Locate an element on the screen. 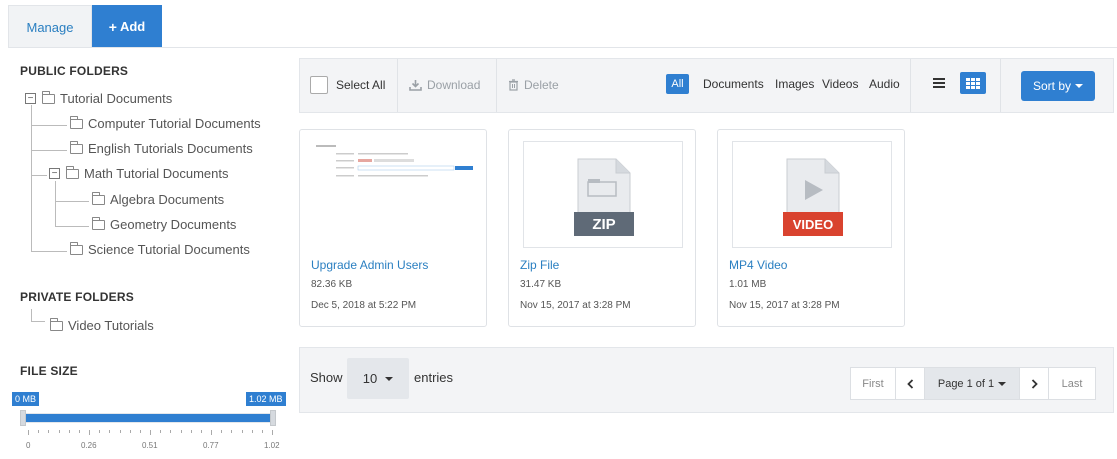 The image size is (1117, 459). filter-all: All is located at coordinates (677, 84).